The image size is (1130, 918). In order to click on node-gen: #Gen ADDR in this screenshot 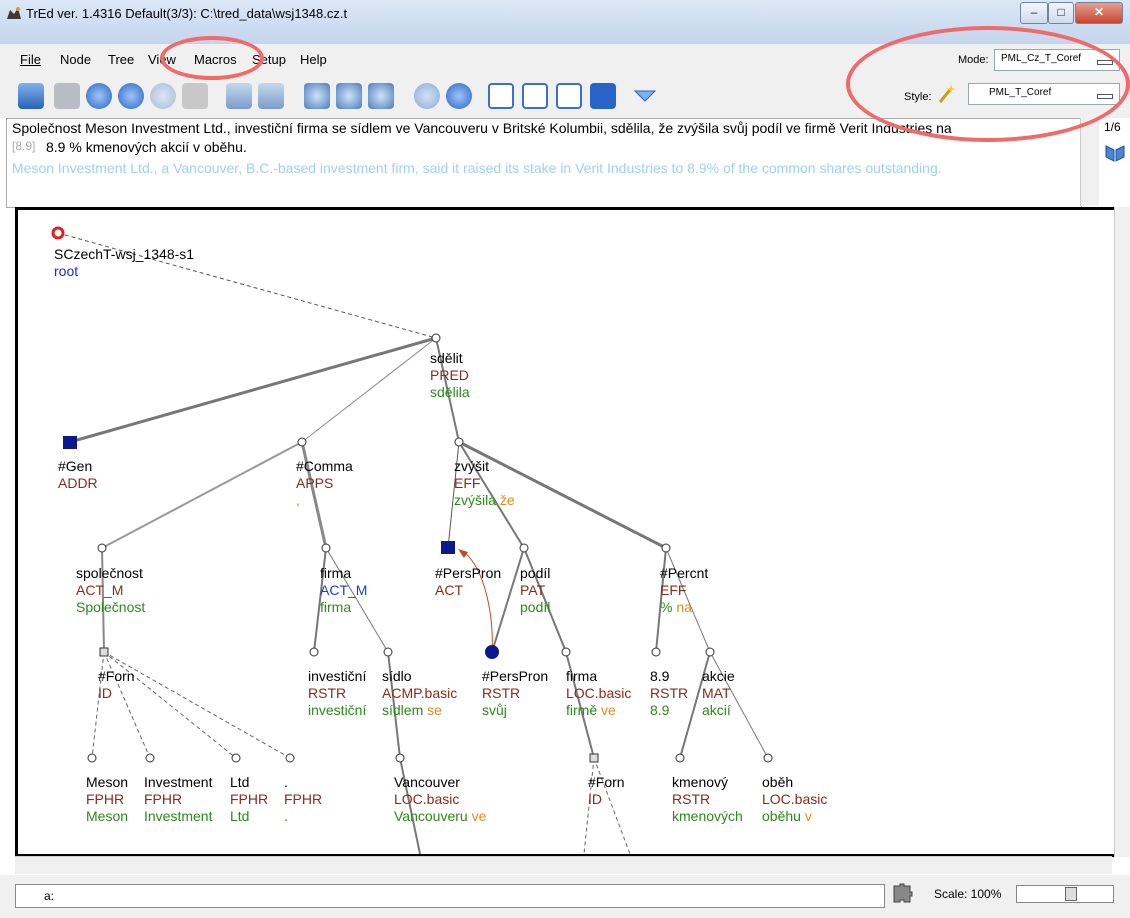, I will do `click(78, 475)`.